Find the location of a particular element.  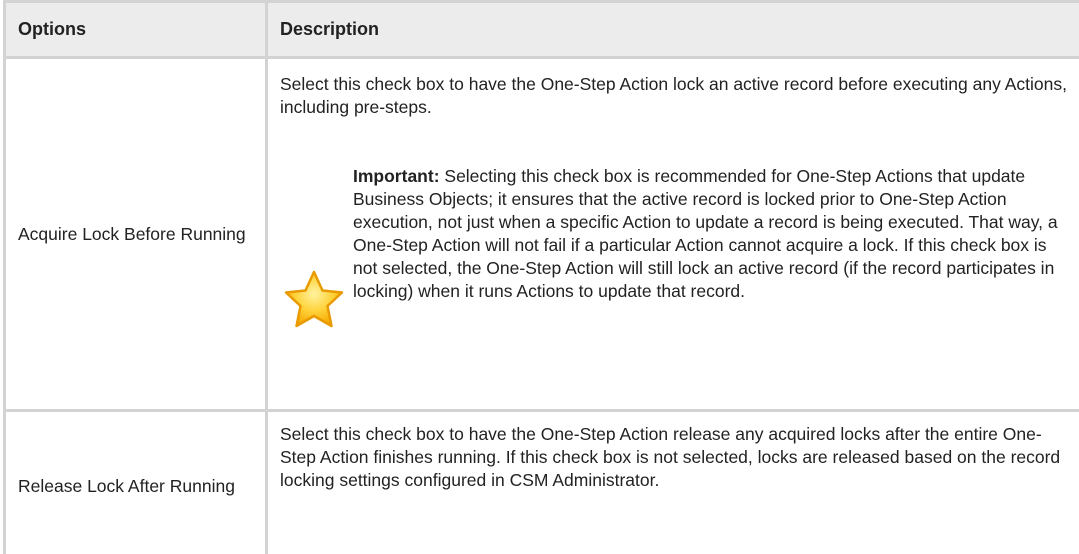

important-note-label: Important: is located at coordinates (396, 175).